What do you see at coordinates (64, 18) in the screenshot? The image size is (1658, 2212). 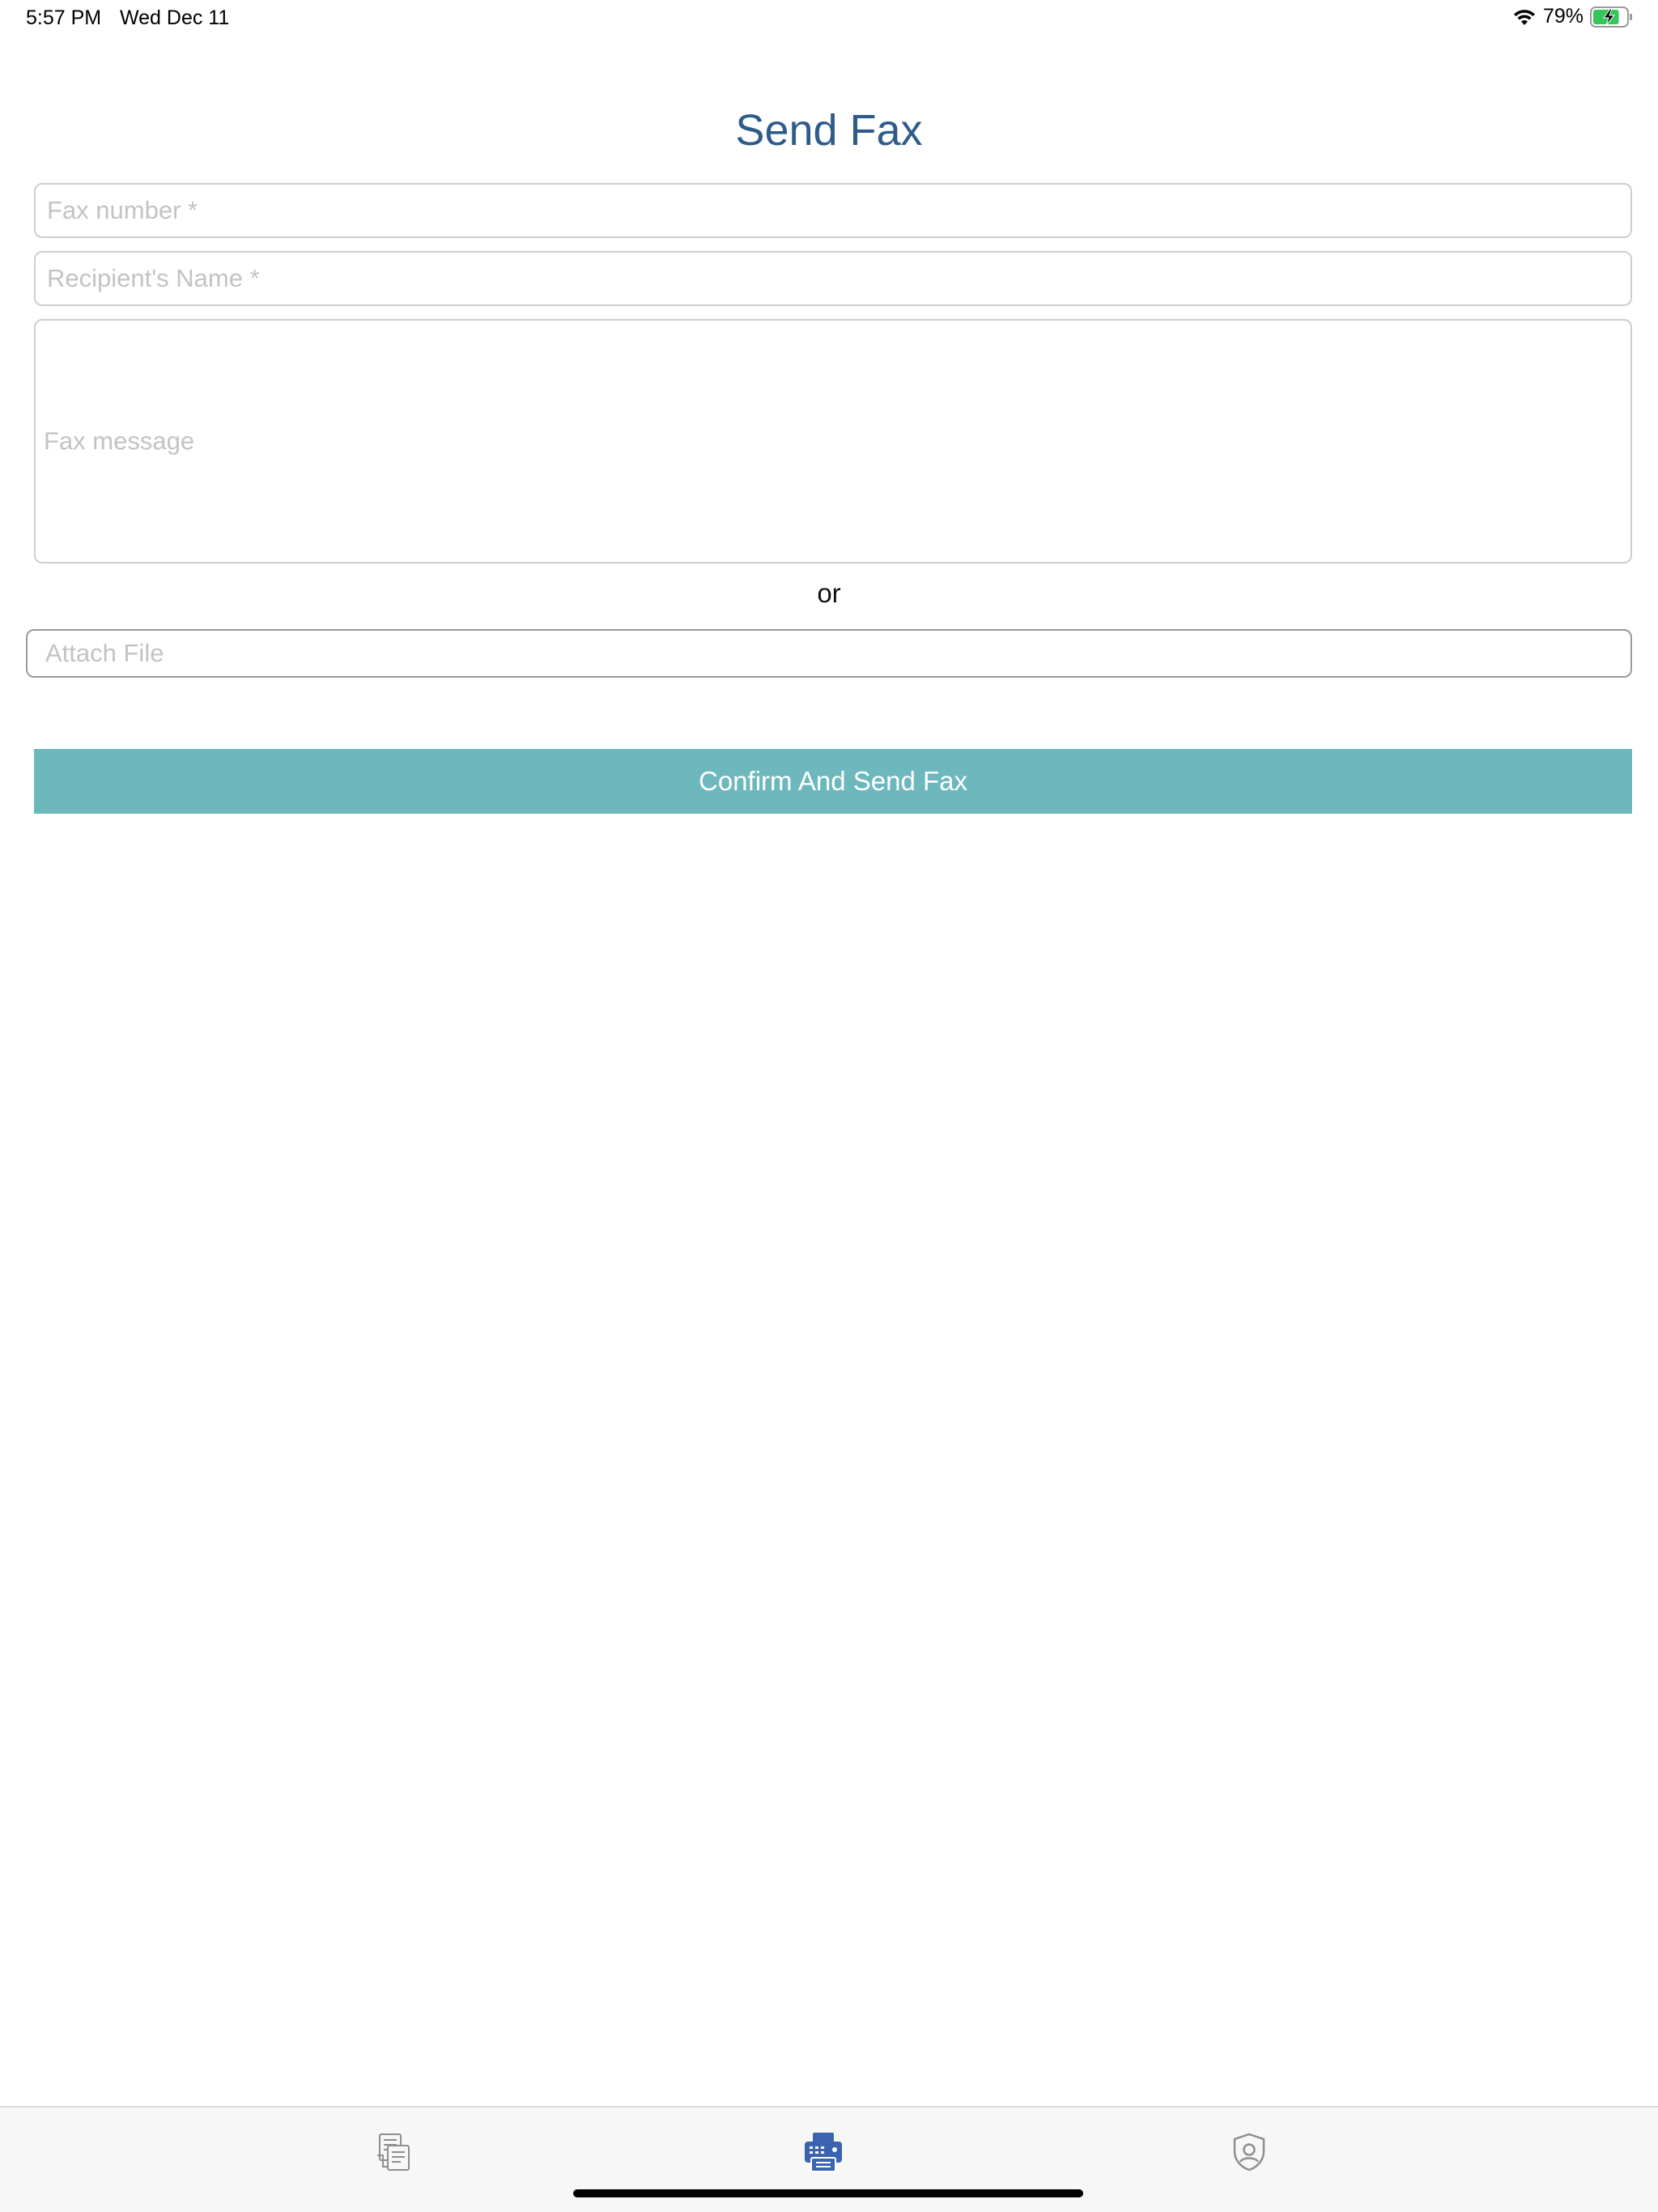 I see `status-time: 5:57 PM` at bounding box center [64, 18].